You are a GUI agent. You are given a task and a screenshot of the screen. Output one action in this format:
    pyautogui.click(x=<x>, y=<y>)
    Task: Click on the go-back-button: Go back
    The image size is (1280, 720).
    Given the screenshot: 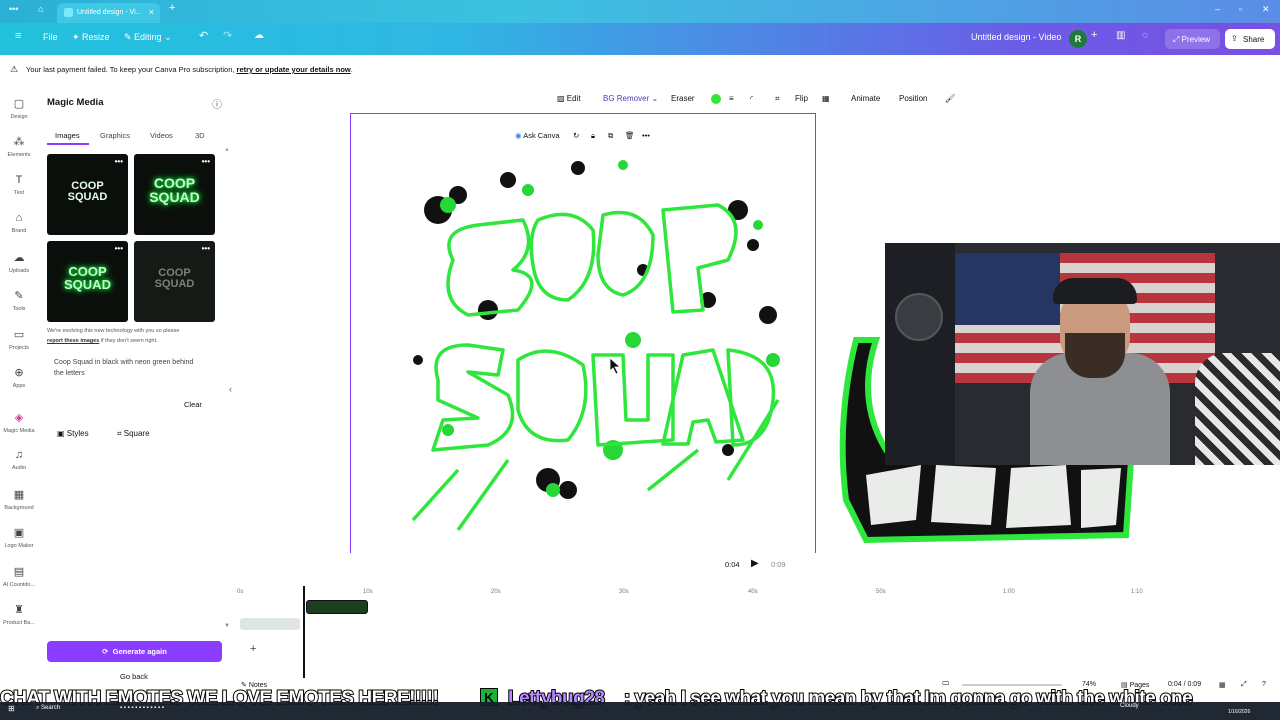 What is the action you would take?
    pyautogui.click(x=134, y=676)
    